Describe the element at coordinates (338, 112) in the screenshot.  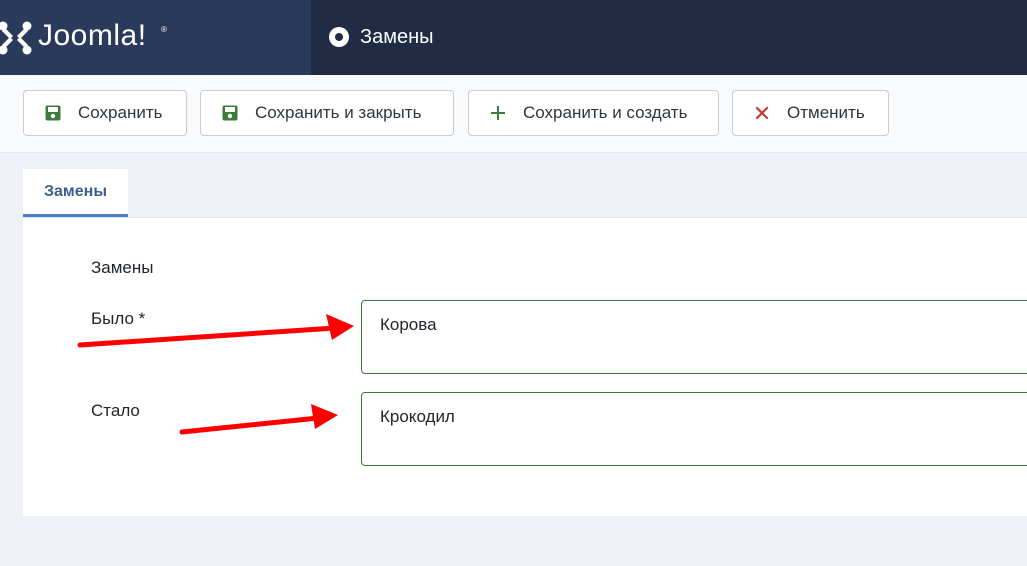
I see `save-close-button-label: Сохранить и закрыть` at that location.